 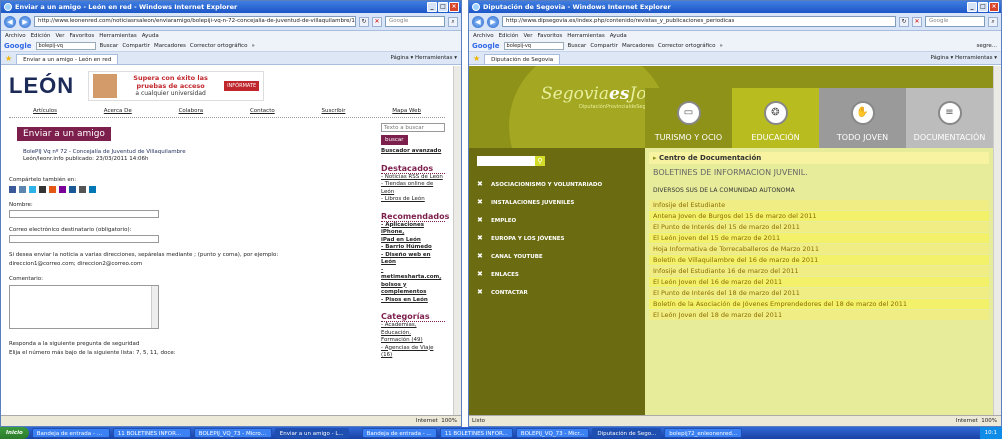 I want to click on menu-youtube: CANAL YOUTUBE, so click(x=557, y=259).